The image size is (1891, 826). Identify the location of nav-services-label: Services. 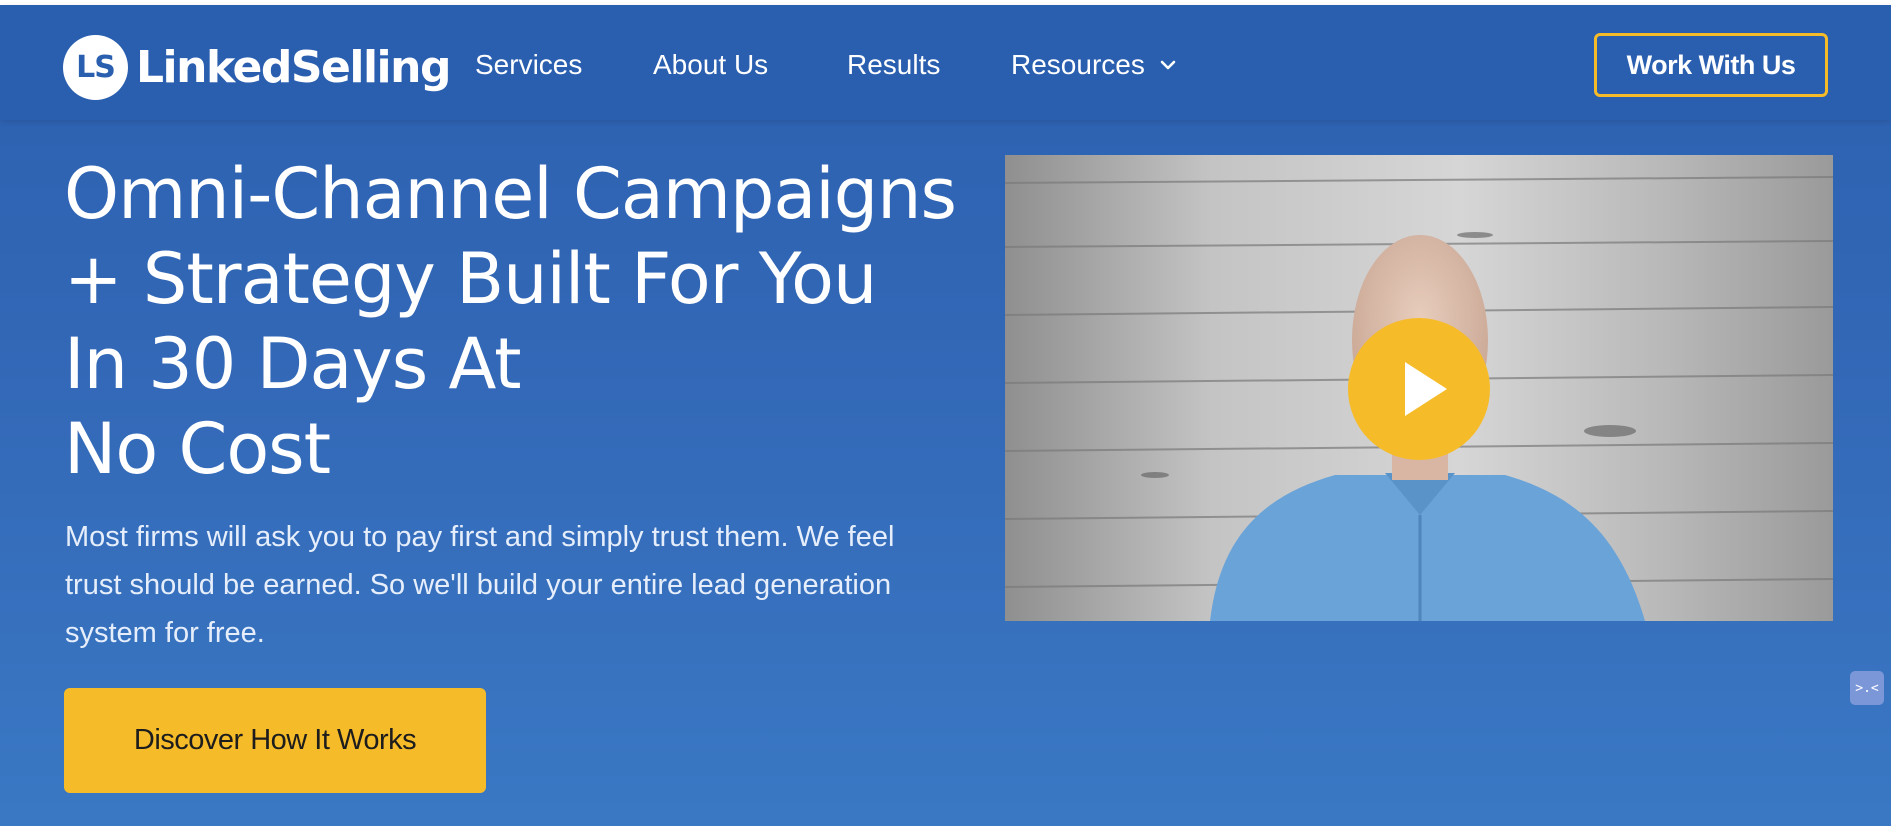
(529, 64).